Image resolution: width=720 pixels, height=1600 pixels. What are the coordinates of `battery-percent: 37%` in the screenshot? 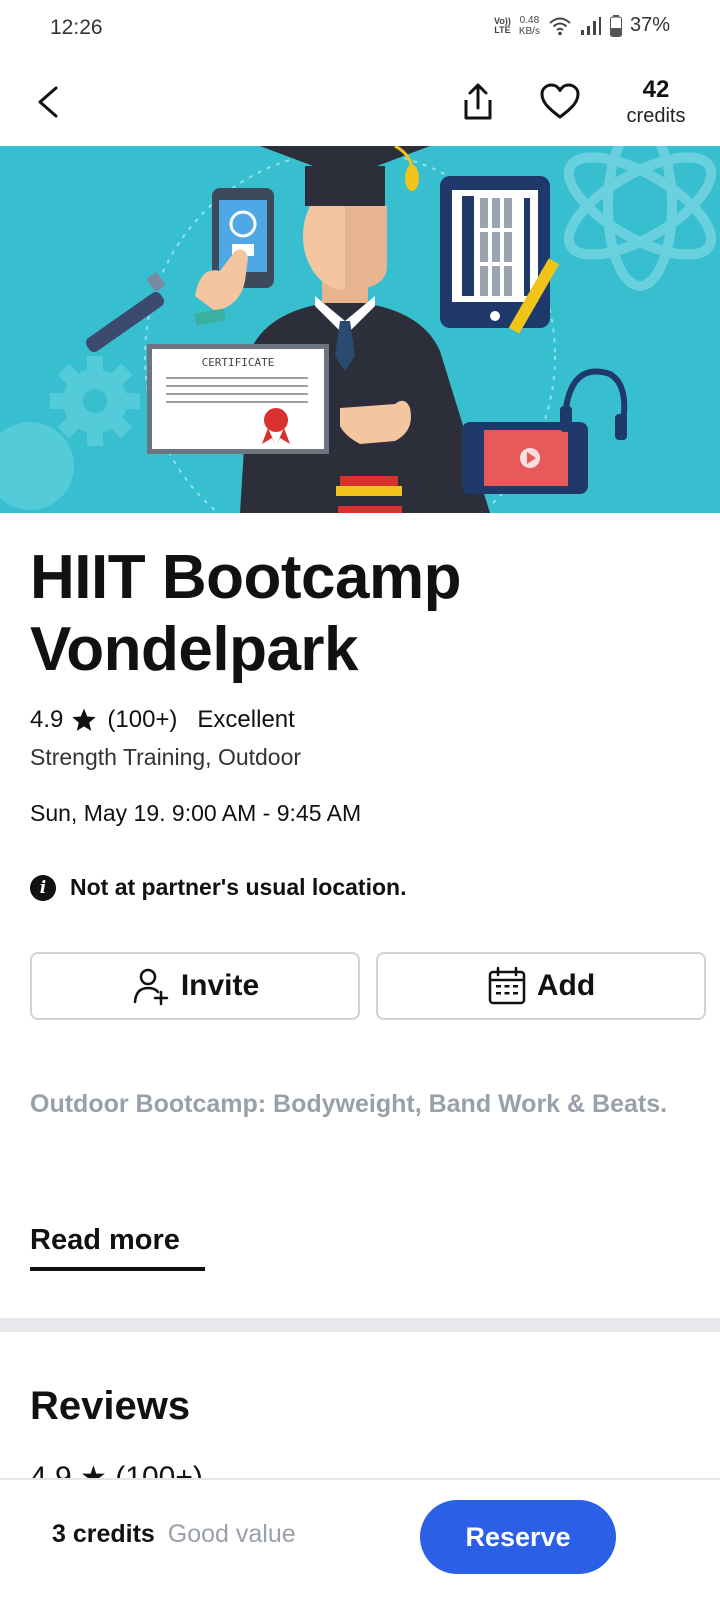 It's located at (649, 25).